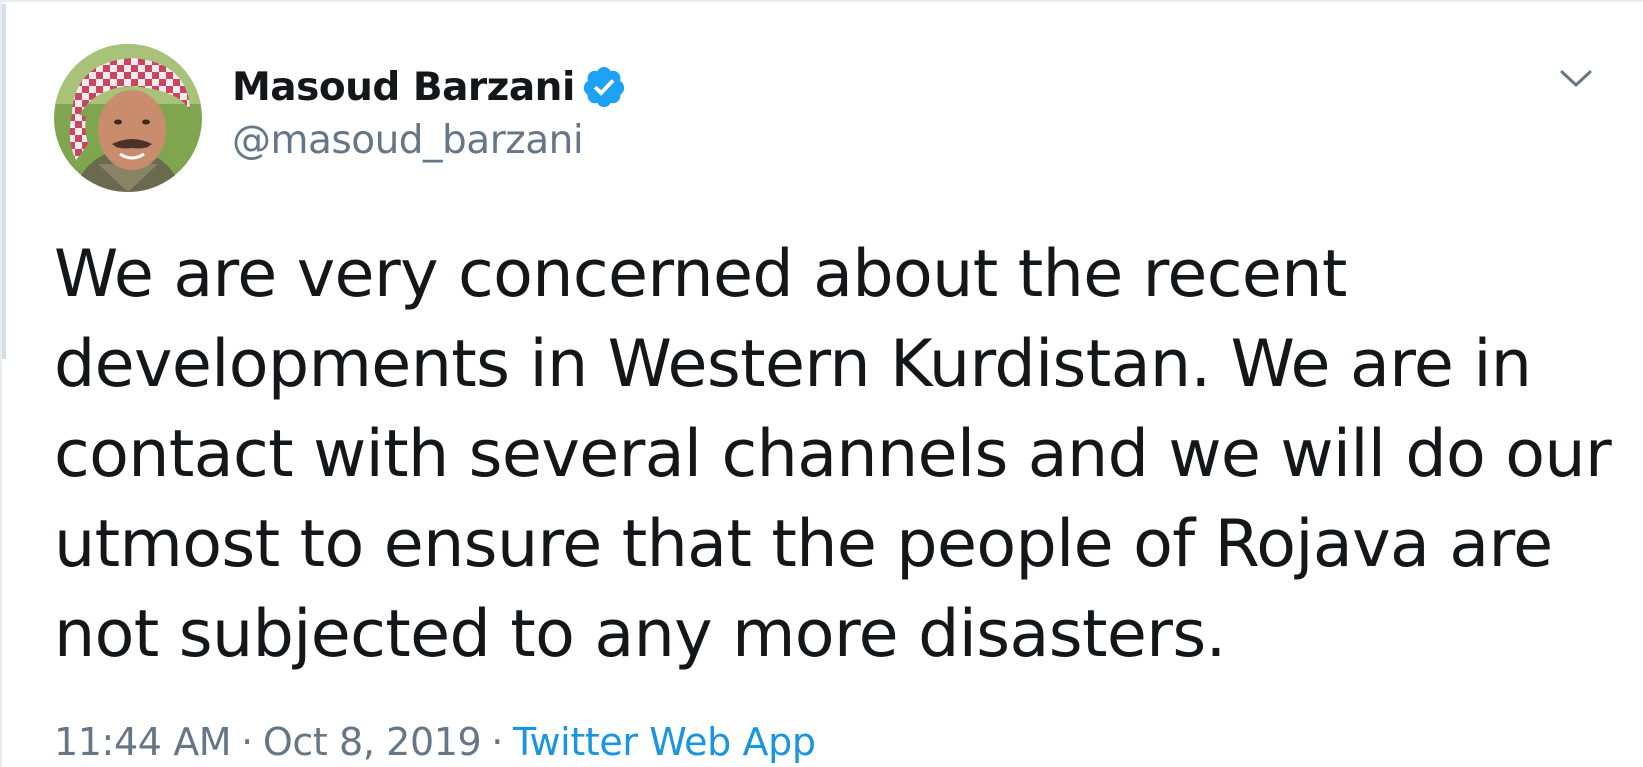 The width and height of the screenshot is (1643, 767). I want to click on name-row: Masoud Barzani, so click(429, 87).